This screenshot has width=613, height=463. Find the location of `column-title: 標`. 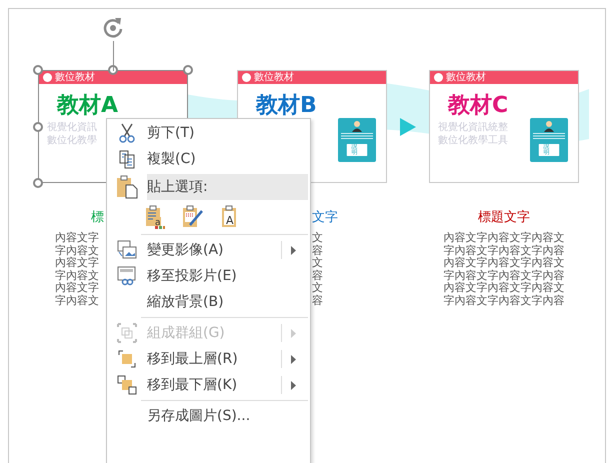

column-title: 標 is located at coordinates (97, 218).